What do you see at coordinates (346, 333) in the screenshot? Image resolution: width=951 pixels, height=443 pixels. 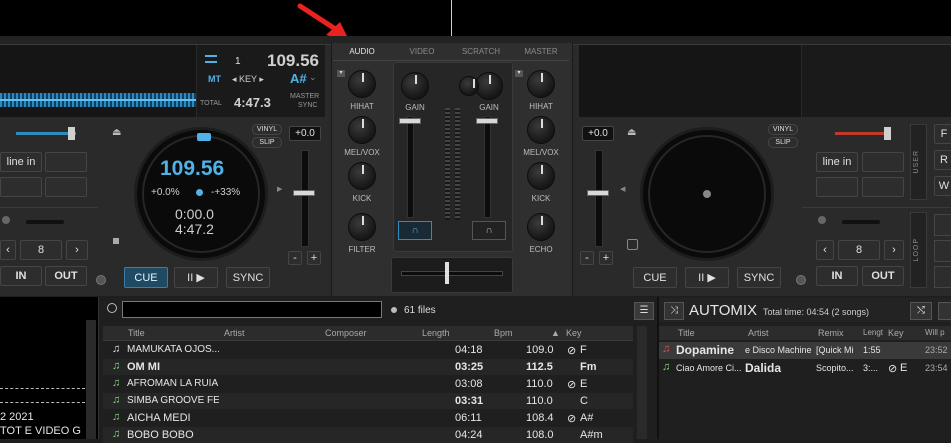 I see `col-composer: Composer` at bounding box center [346, 333].